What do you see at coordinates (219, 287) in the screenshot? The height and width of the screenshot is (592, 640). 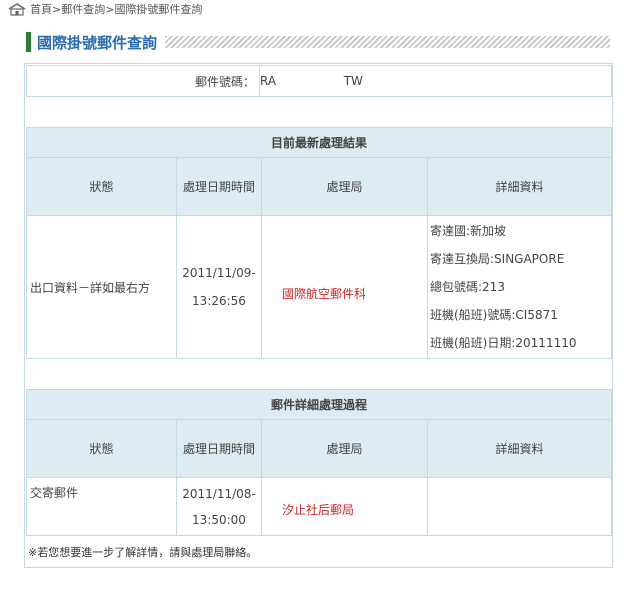 I see `latest-datetime: 2011/11/09- 13:26:56` at bounding box center [219, 287].